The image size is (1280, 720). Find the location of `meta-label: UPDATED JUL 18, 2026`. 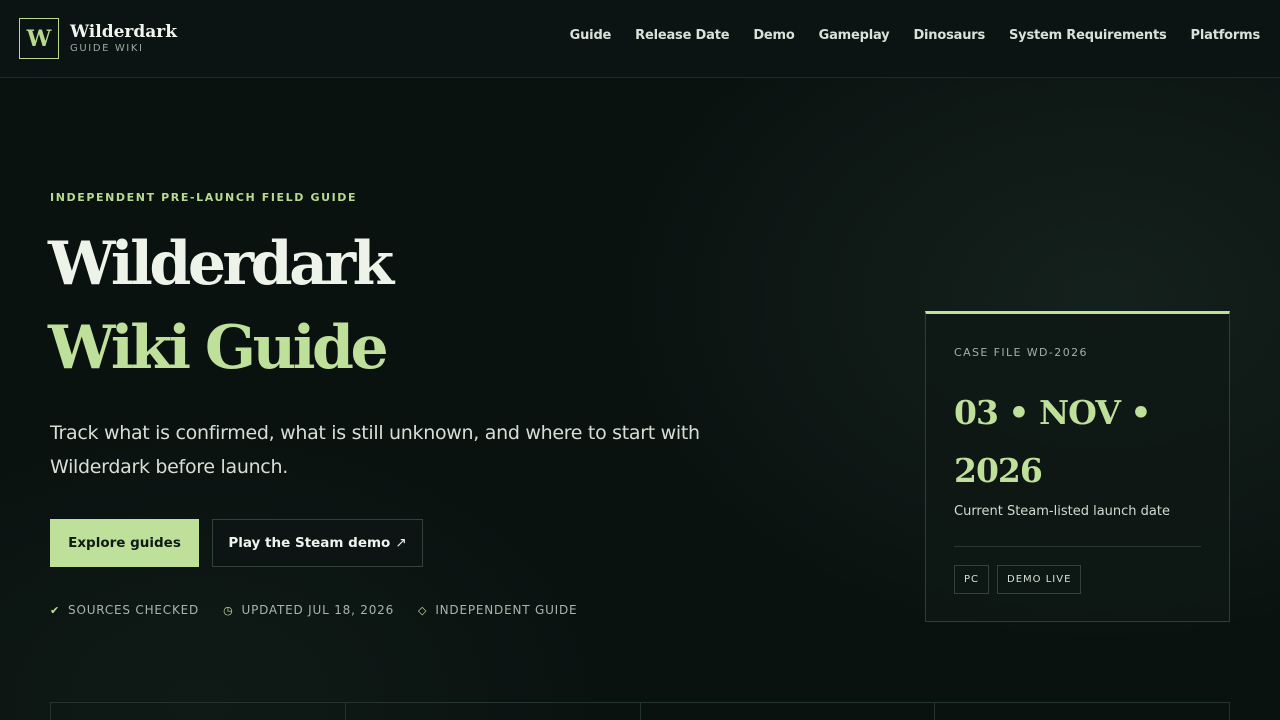

meta-label: UPDATED JUL 18, 2026 is located at coordinates (318, 610).